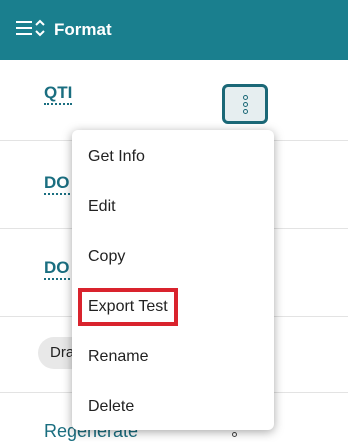  What do you see at coordinates (173, 357) in the screenshot?
I see `menu-item-rename: Rename` at bounding box center [173, 357].